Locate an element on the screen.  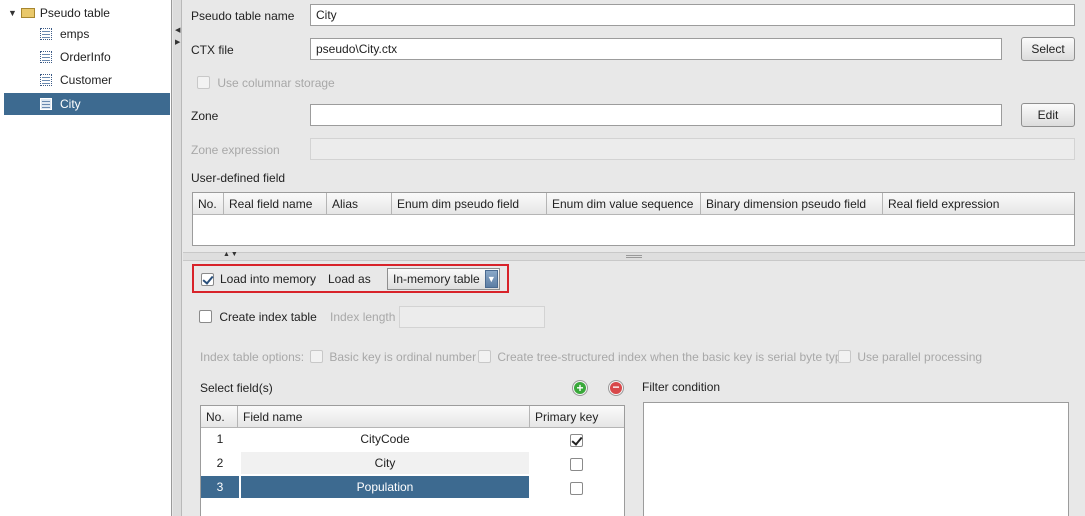
column-header: Alias is located at coordinates (359, 203).